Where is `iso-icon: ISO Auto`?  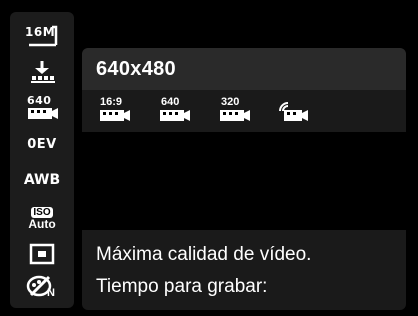
iso-icon: ISO Auto is located at coordinates (42, 218).